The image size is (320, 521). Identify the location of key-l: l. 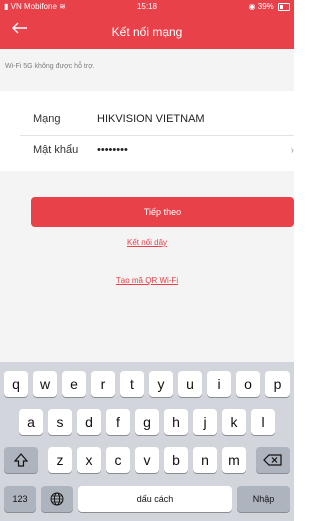
(263, 422).